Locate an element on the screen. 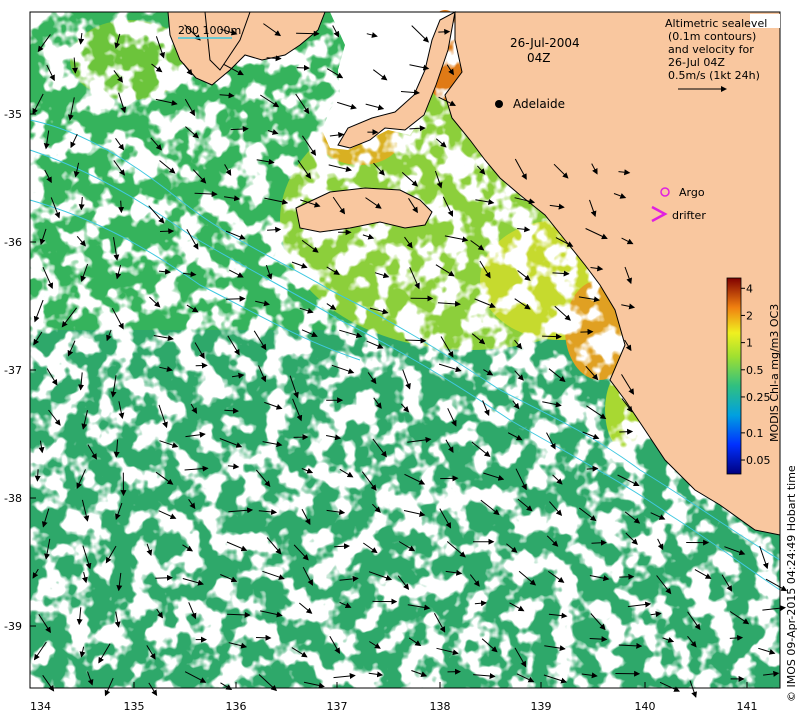 The width and height of the screenshot is (800, 720). x-tick-label: 136 is located at coordinates (236, 706).